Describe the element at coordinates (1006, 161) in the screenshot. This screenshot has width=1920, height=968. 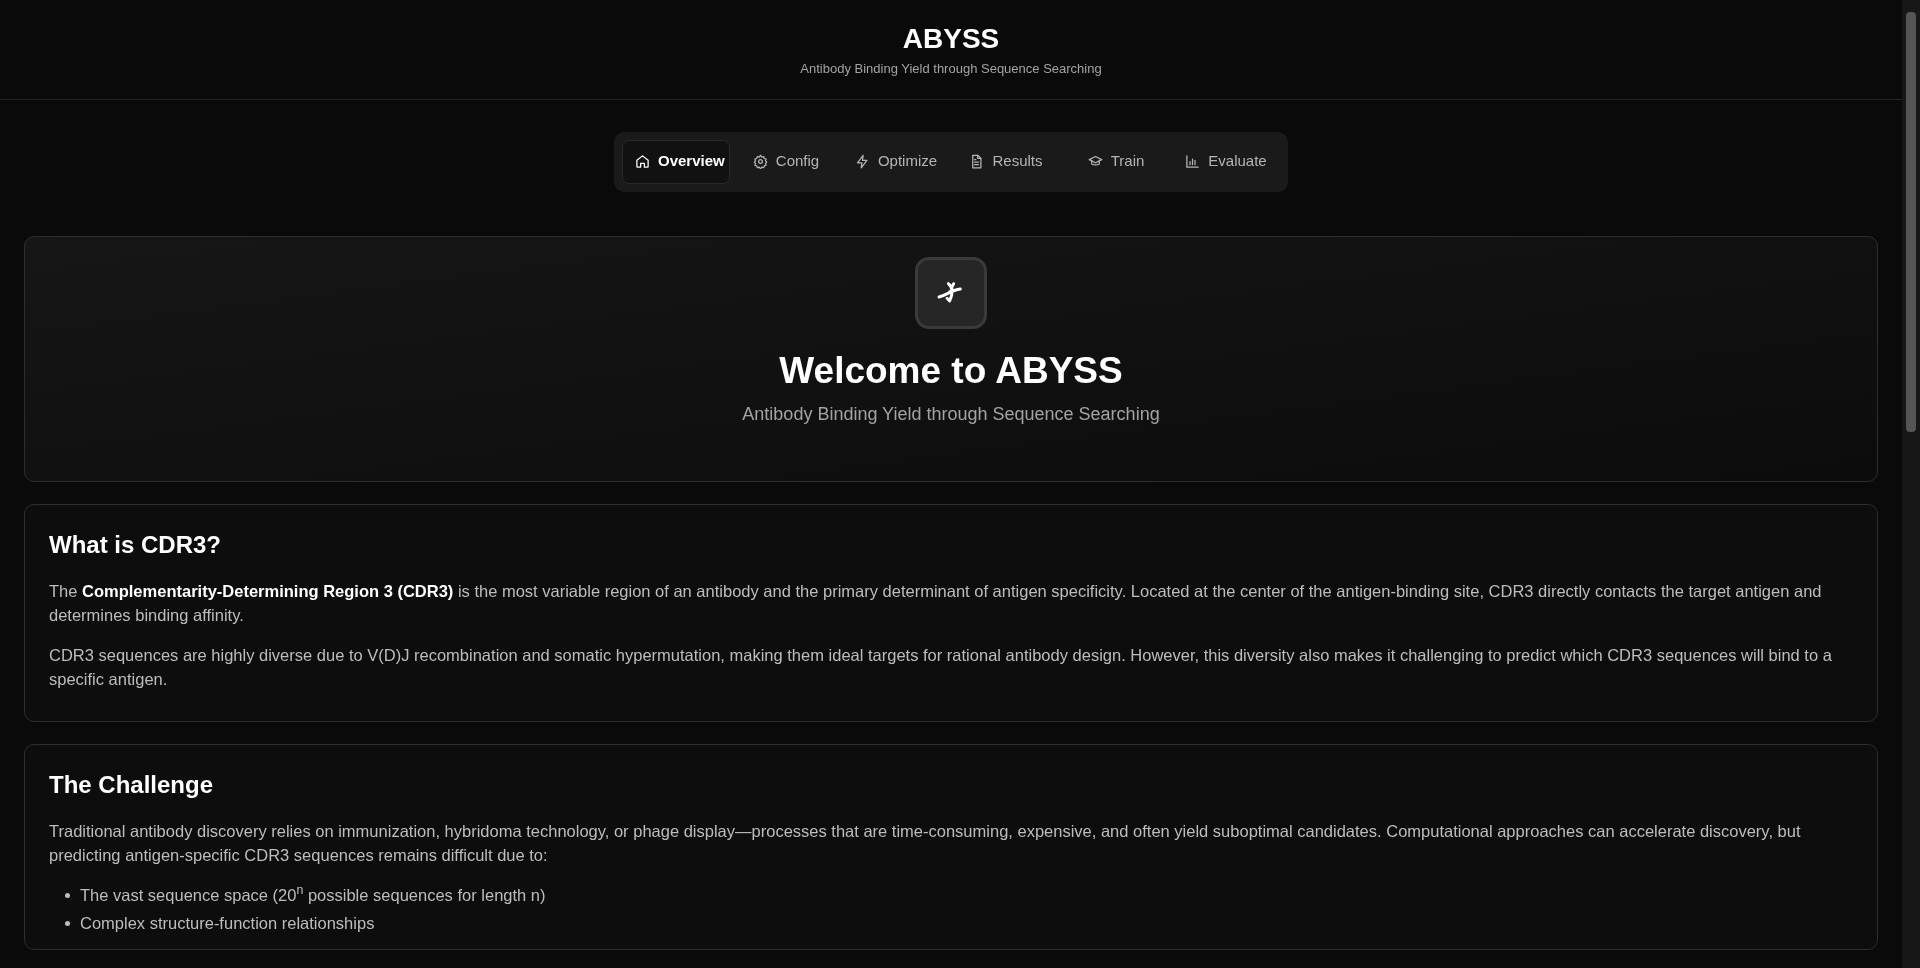
I see `nav-tab: Results` at that location.